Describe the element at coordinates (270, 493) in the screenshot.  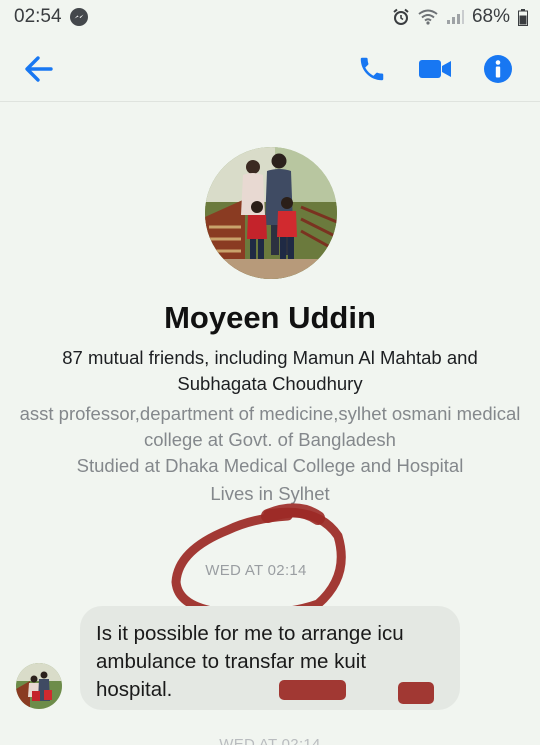
I see `location-info: Lives in Sylhet` at that location.